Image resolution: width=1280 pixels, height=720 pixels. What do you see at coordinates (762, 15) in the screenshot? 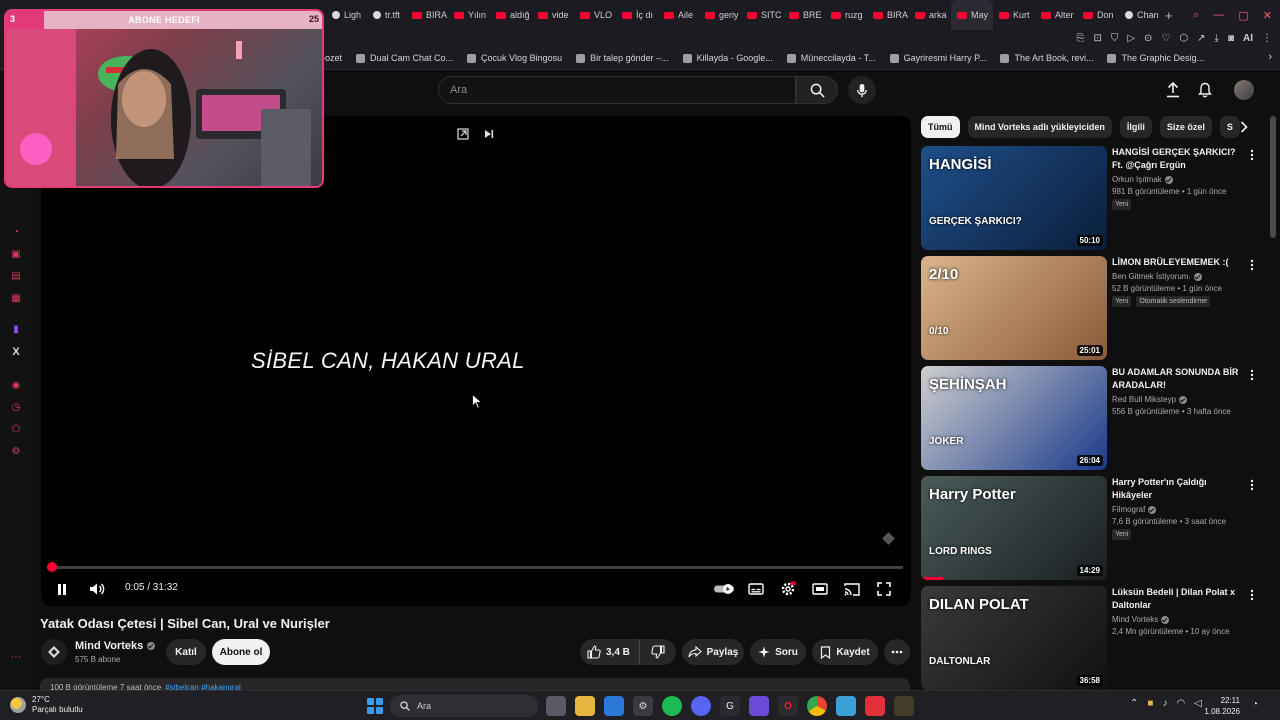
I see `tab-10: SITC` at bounding box center [762, 15].